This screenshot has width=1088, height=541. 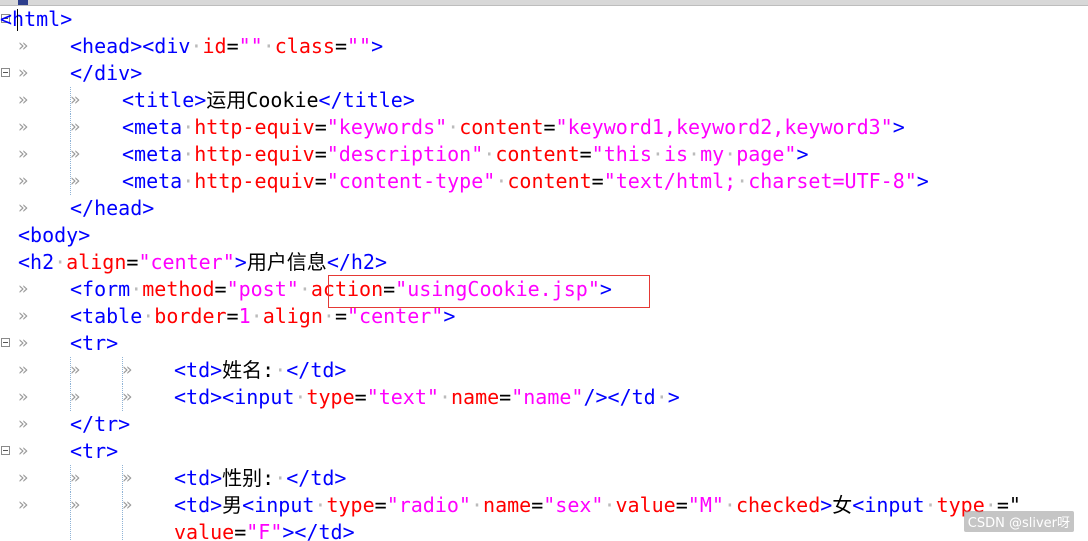 What do you see at coordinates (544, 530) in the screenshot?
I see `code-line: value="F"></td>` at bounding box center [544, 530].